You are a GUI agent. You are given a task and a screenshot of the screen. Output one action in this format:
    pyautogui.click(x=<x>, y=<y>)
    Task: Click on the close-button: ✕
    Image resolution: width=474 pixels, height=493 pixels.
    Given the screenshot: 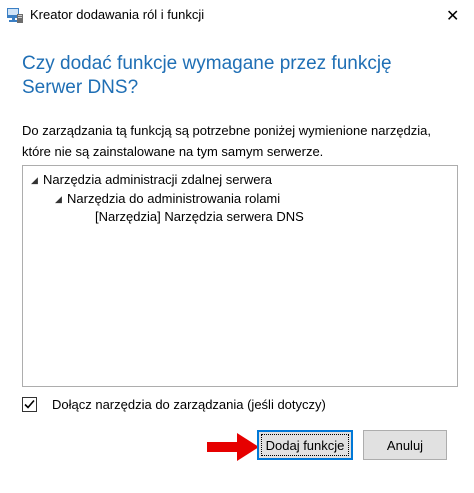 What is the action you would take?
    pyautogui.click(x=451, y=16)
    